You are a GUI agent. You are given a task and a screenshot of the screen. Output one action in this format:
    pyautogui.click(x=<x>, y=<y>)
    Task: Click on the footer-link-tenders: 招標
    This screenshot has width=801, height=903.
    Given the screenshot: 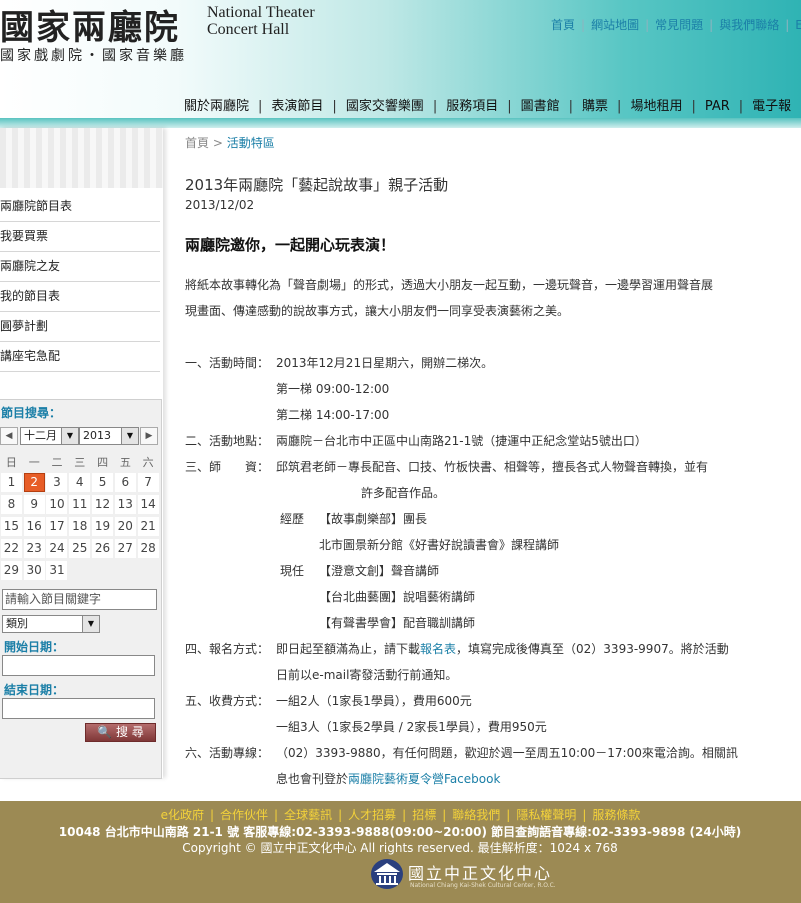 What is the action you would take?
    pyautogui.click(x=424, y=815)
    